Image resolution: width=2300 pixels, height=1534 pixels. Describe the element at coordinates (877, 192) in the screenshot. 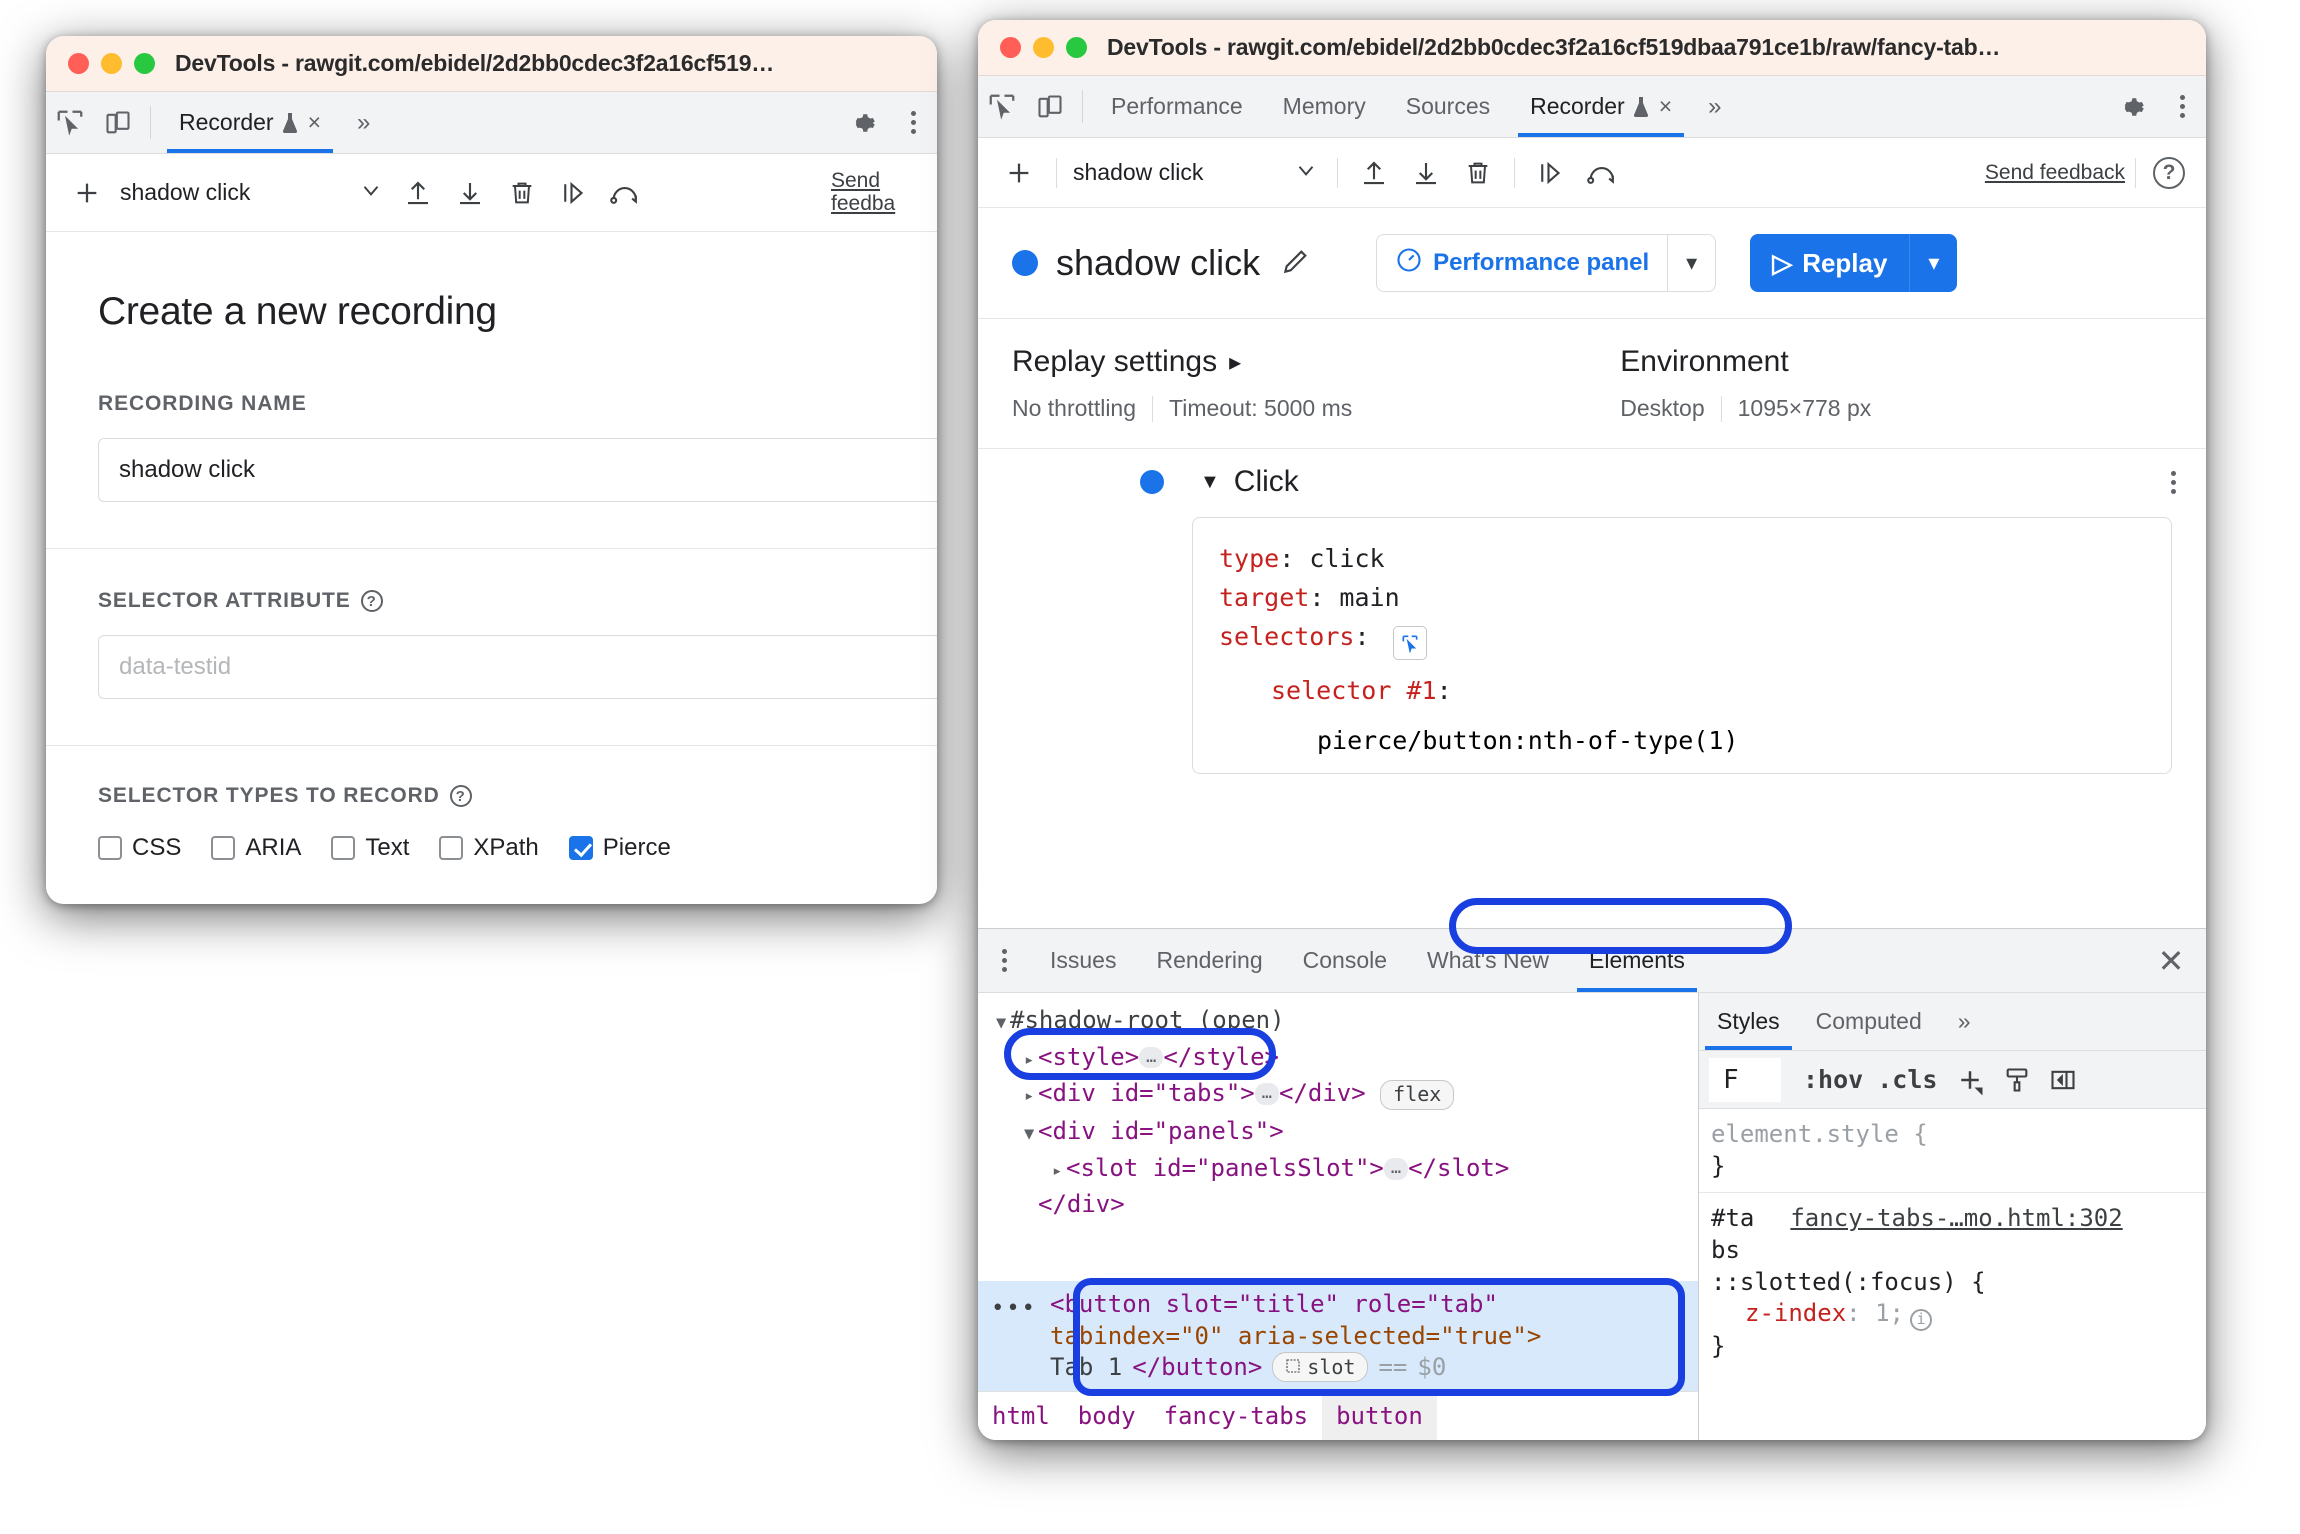

I see `send-feedback-link: Send feedba` at that location.